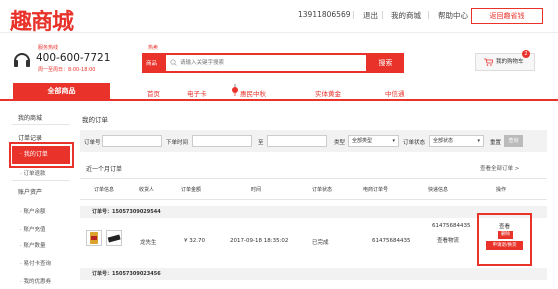 The width and height of the screenshot is (558, 289). Describe the element at coordinates (35, 154) in the screenshot. I see `sidebar-item-label: 我的订单` at that location.